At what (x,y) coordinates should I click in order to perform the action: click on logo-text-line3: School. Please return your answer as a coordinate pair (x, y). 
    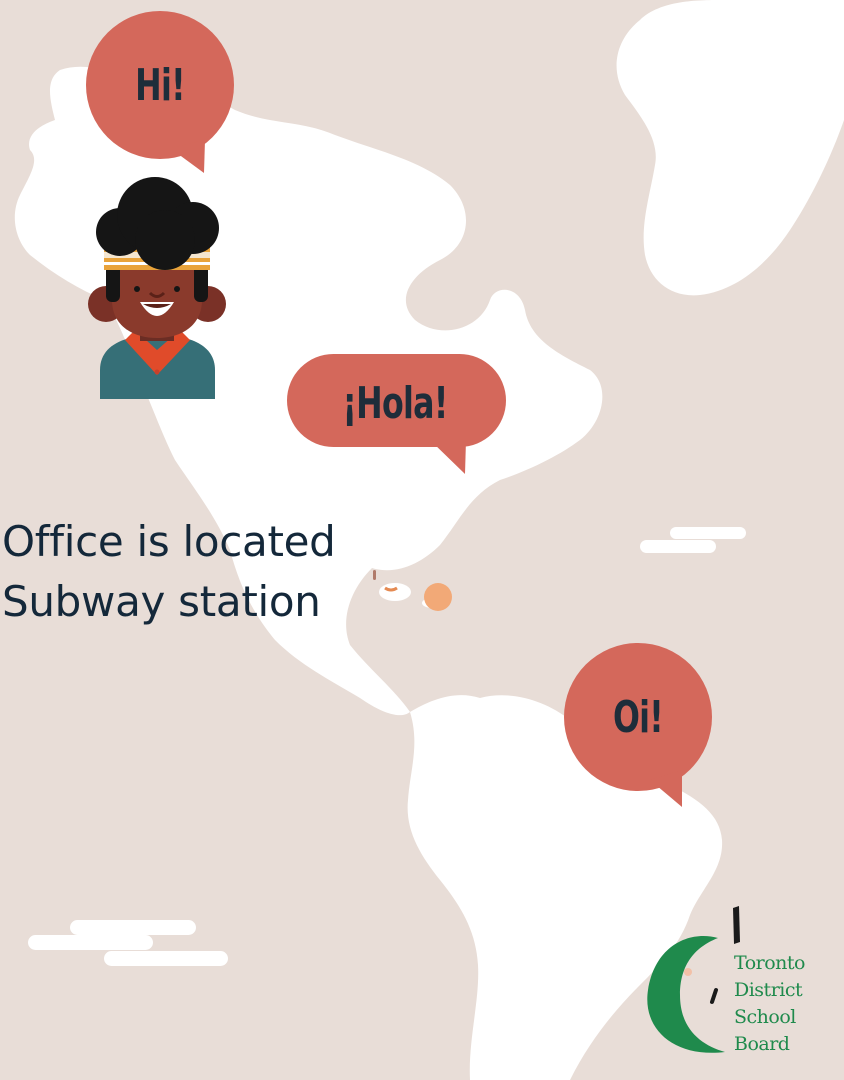
    Looking at the image, I should click on (765, 1017).